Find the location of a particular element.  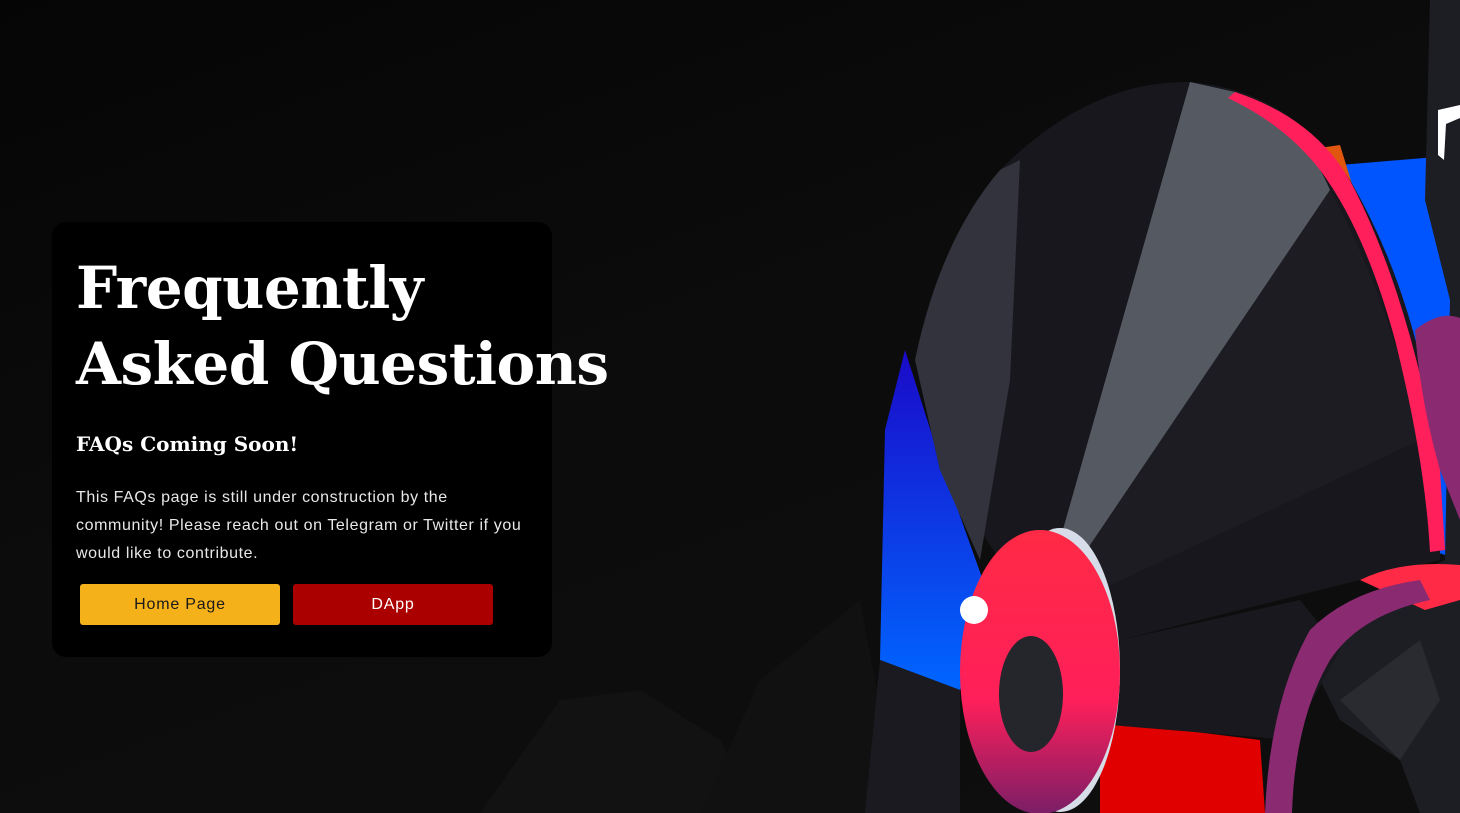

page-title-line2: Asked Questions is located at coordinates (342, 364).